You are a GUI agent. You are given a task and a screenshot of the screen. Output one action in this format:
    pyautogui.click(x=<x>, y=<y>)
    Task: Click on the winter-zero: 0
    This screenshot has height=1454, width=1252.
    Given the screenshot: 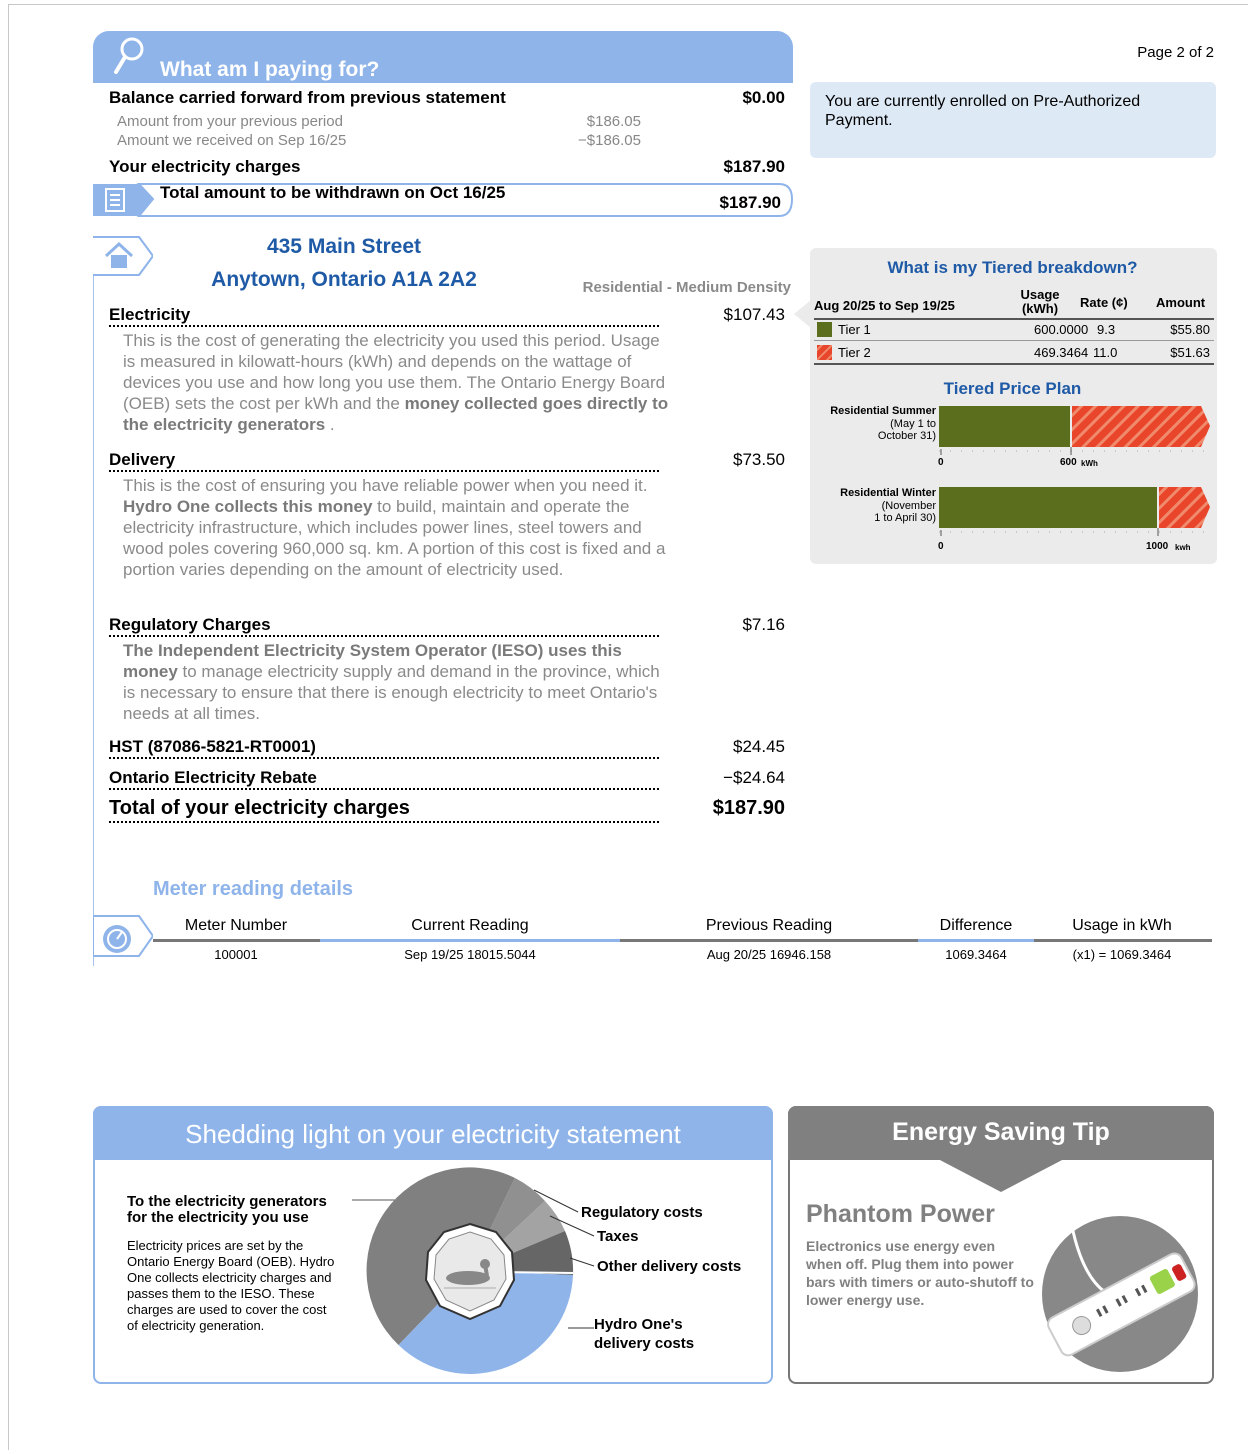 What is the action you would take?
    pyautogui.click(x=941, y=546)
    